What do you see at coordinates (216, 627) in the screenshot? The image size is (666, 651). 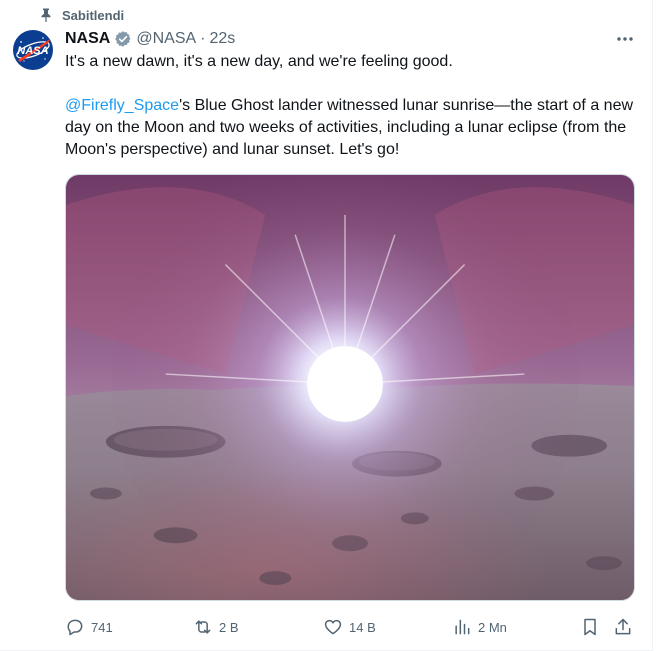 I see `repost-button: 2 B` at bounding box center [216, 627].